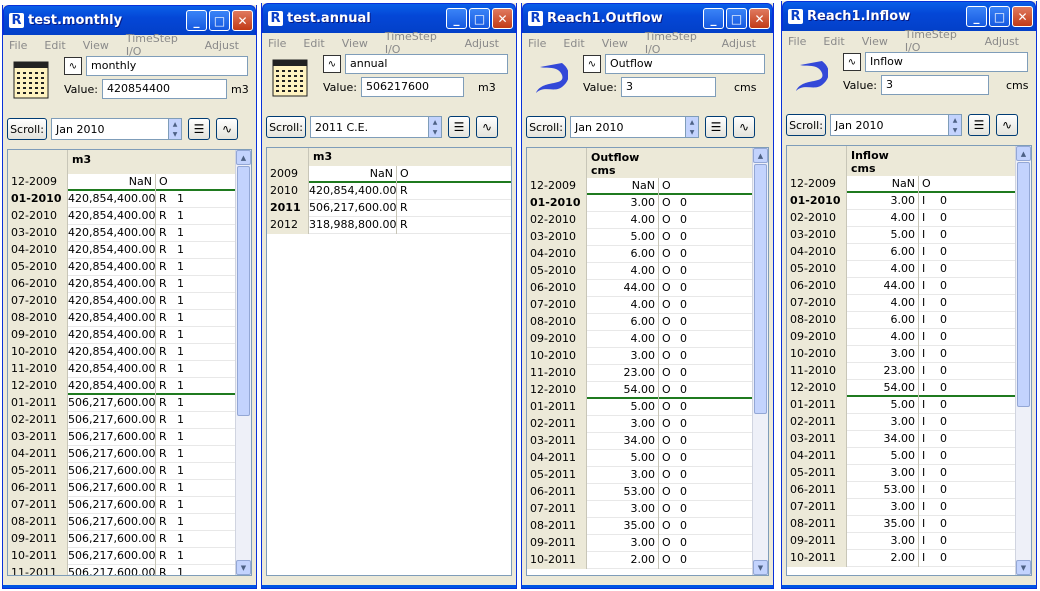 This screenshot has height=591, width=1040. Describe the element at coordinates (426, 64) in the screenshot. I see `slot-name-field: annual` at that location.